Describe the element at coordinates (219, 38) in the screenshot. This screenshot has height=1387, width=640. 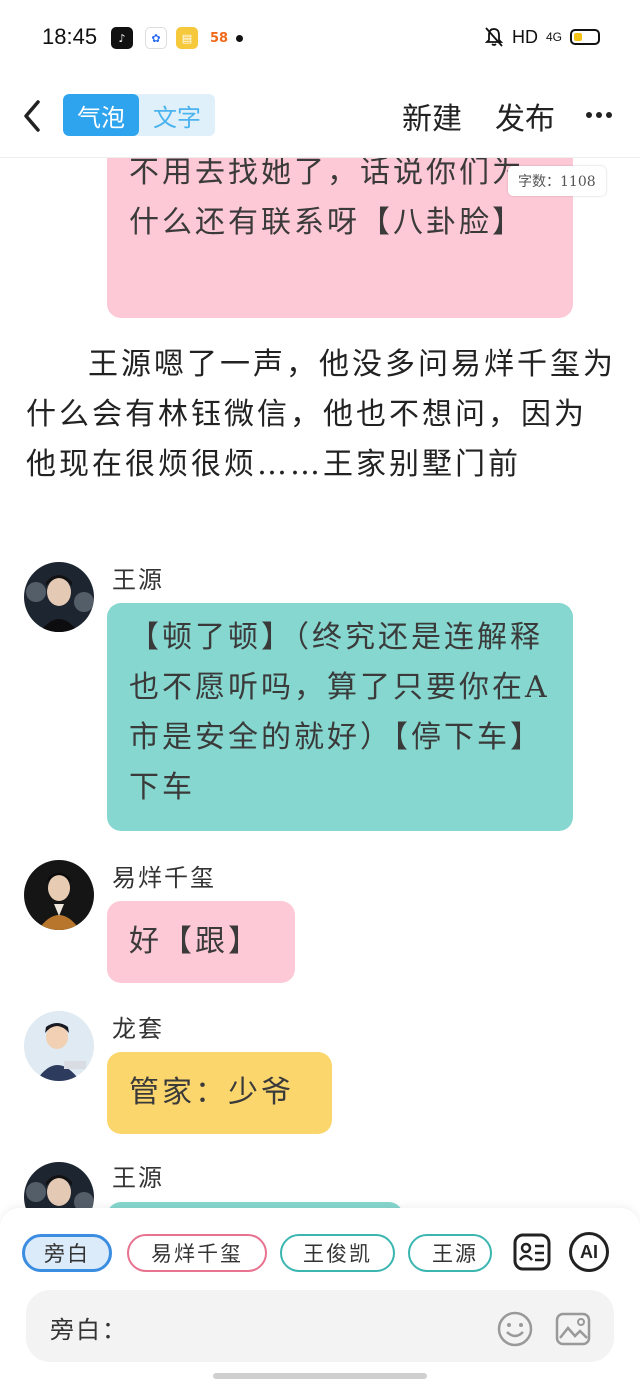
I see `app-58-icon: 58` at that location.